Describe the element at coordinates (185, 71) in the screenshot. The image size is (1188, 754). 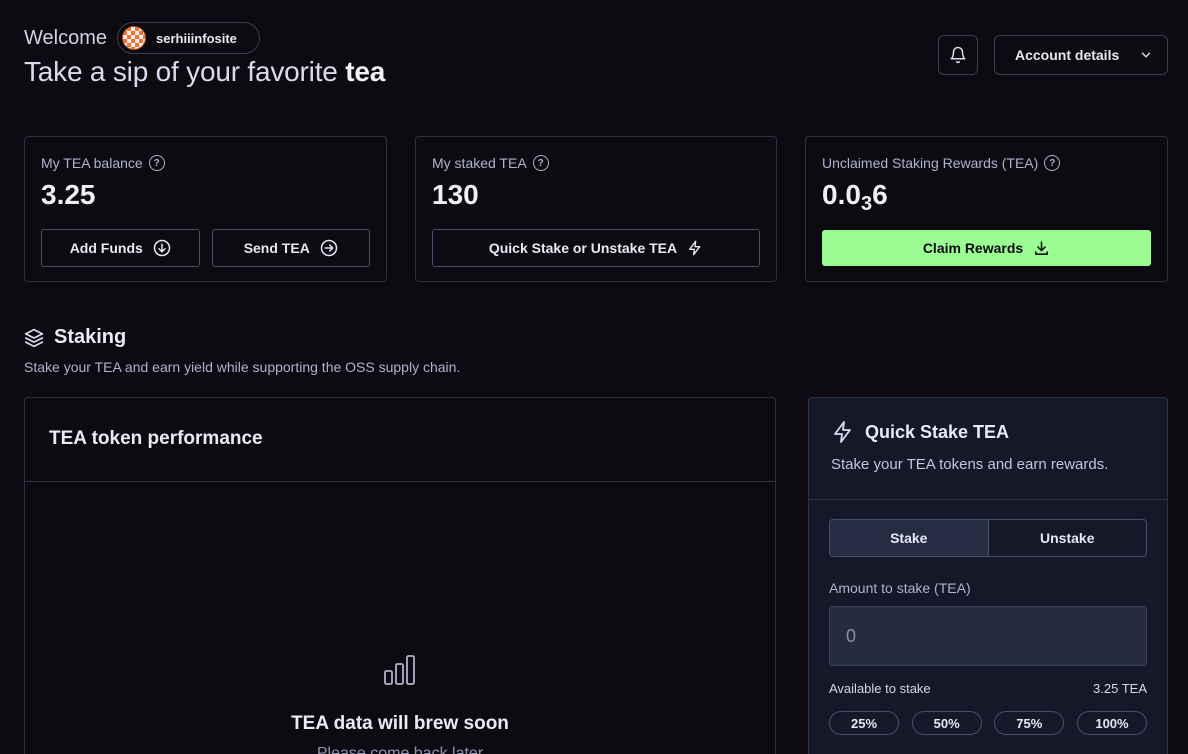
I see `headline-prefix: Take a sip of your favorite` at that location.